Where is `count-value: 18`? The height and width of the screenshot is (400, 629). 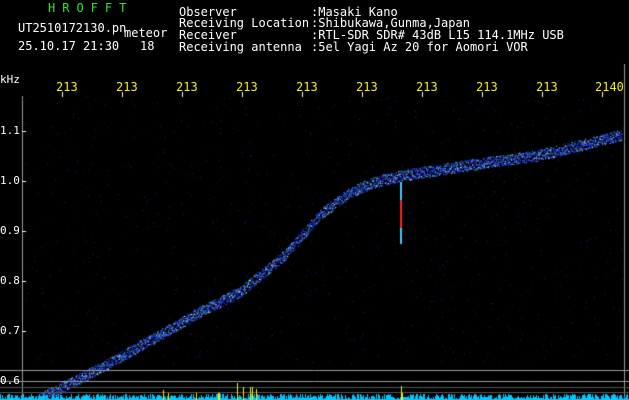
count-value: 18 is located at coordinates (147, 46).